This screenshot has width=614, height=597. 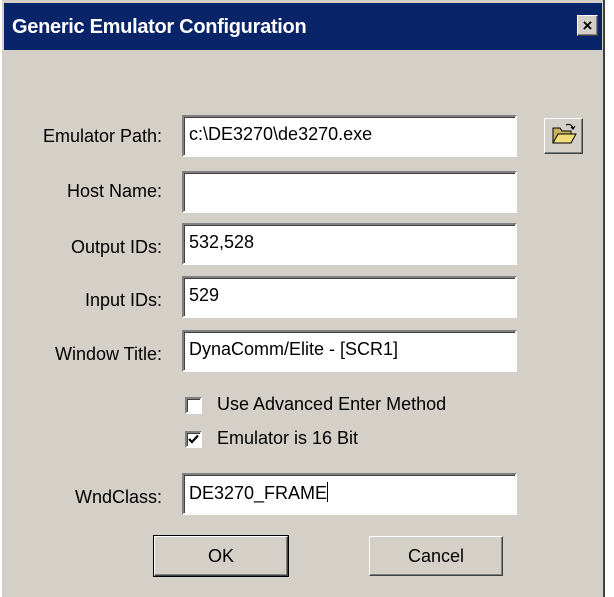 I want to click on sixteen-bit-checkbox, so click(x=193, y=439).